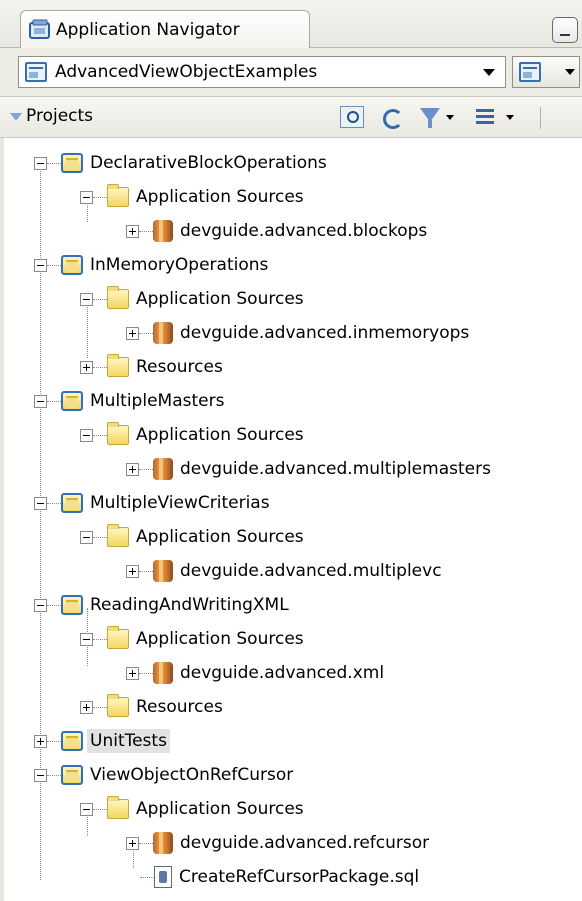 This screenshot has height=901, width=582. Describe the element at coordinates (163, 877) in the screenshot. I see `sql-file-icon` at that location.